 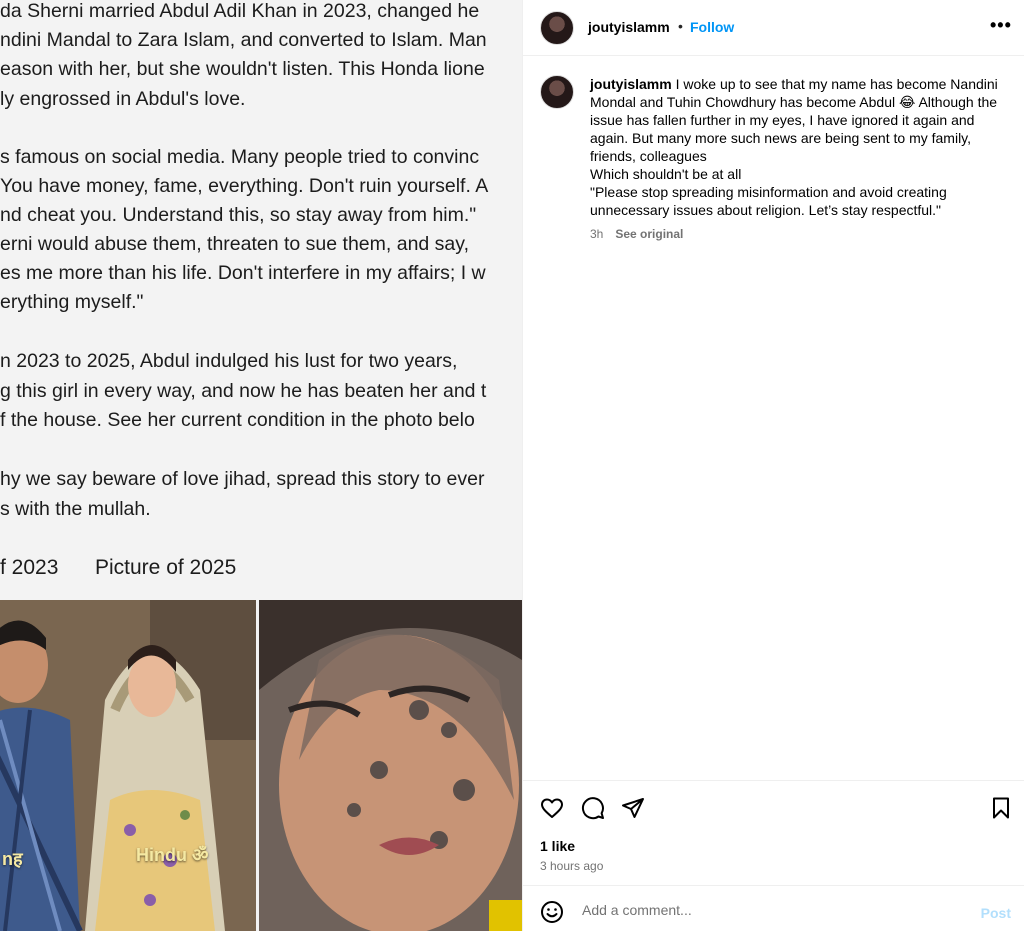 What do you see at coordinates (1001, 25) in the screenshot?
I see `more-options-icon: •••` at bounding box center [1001, 25].